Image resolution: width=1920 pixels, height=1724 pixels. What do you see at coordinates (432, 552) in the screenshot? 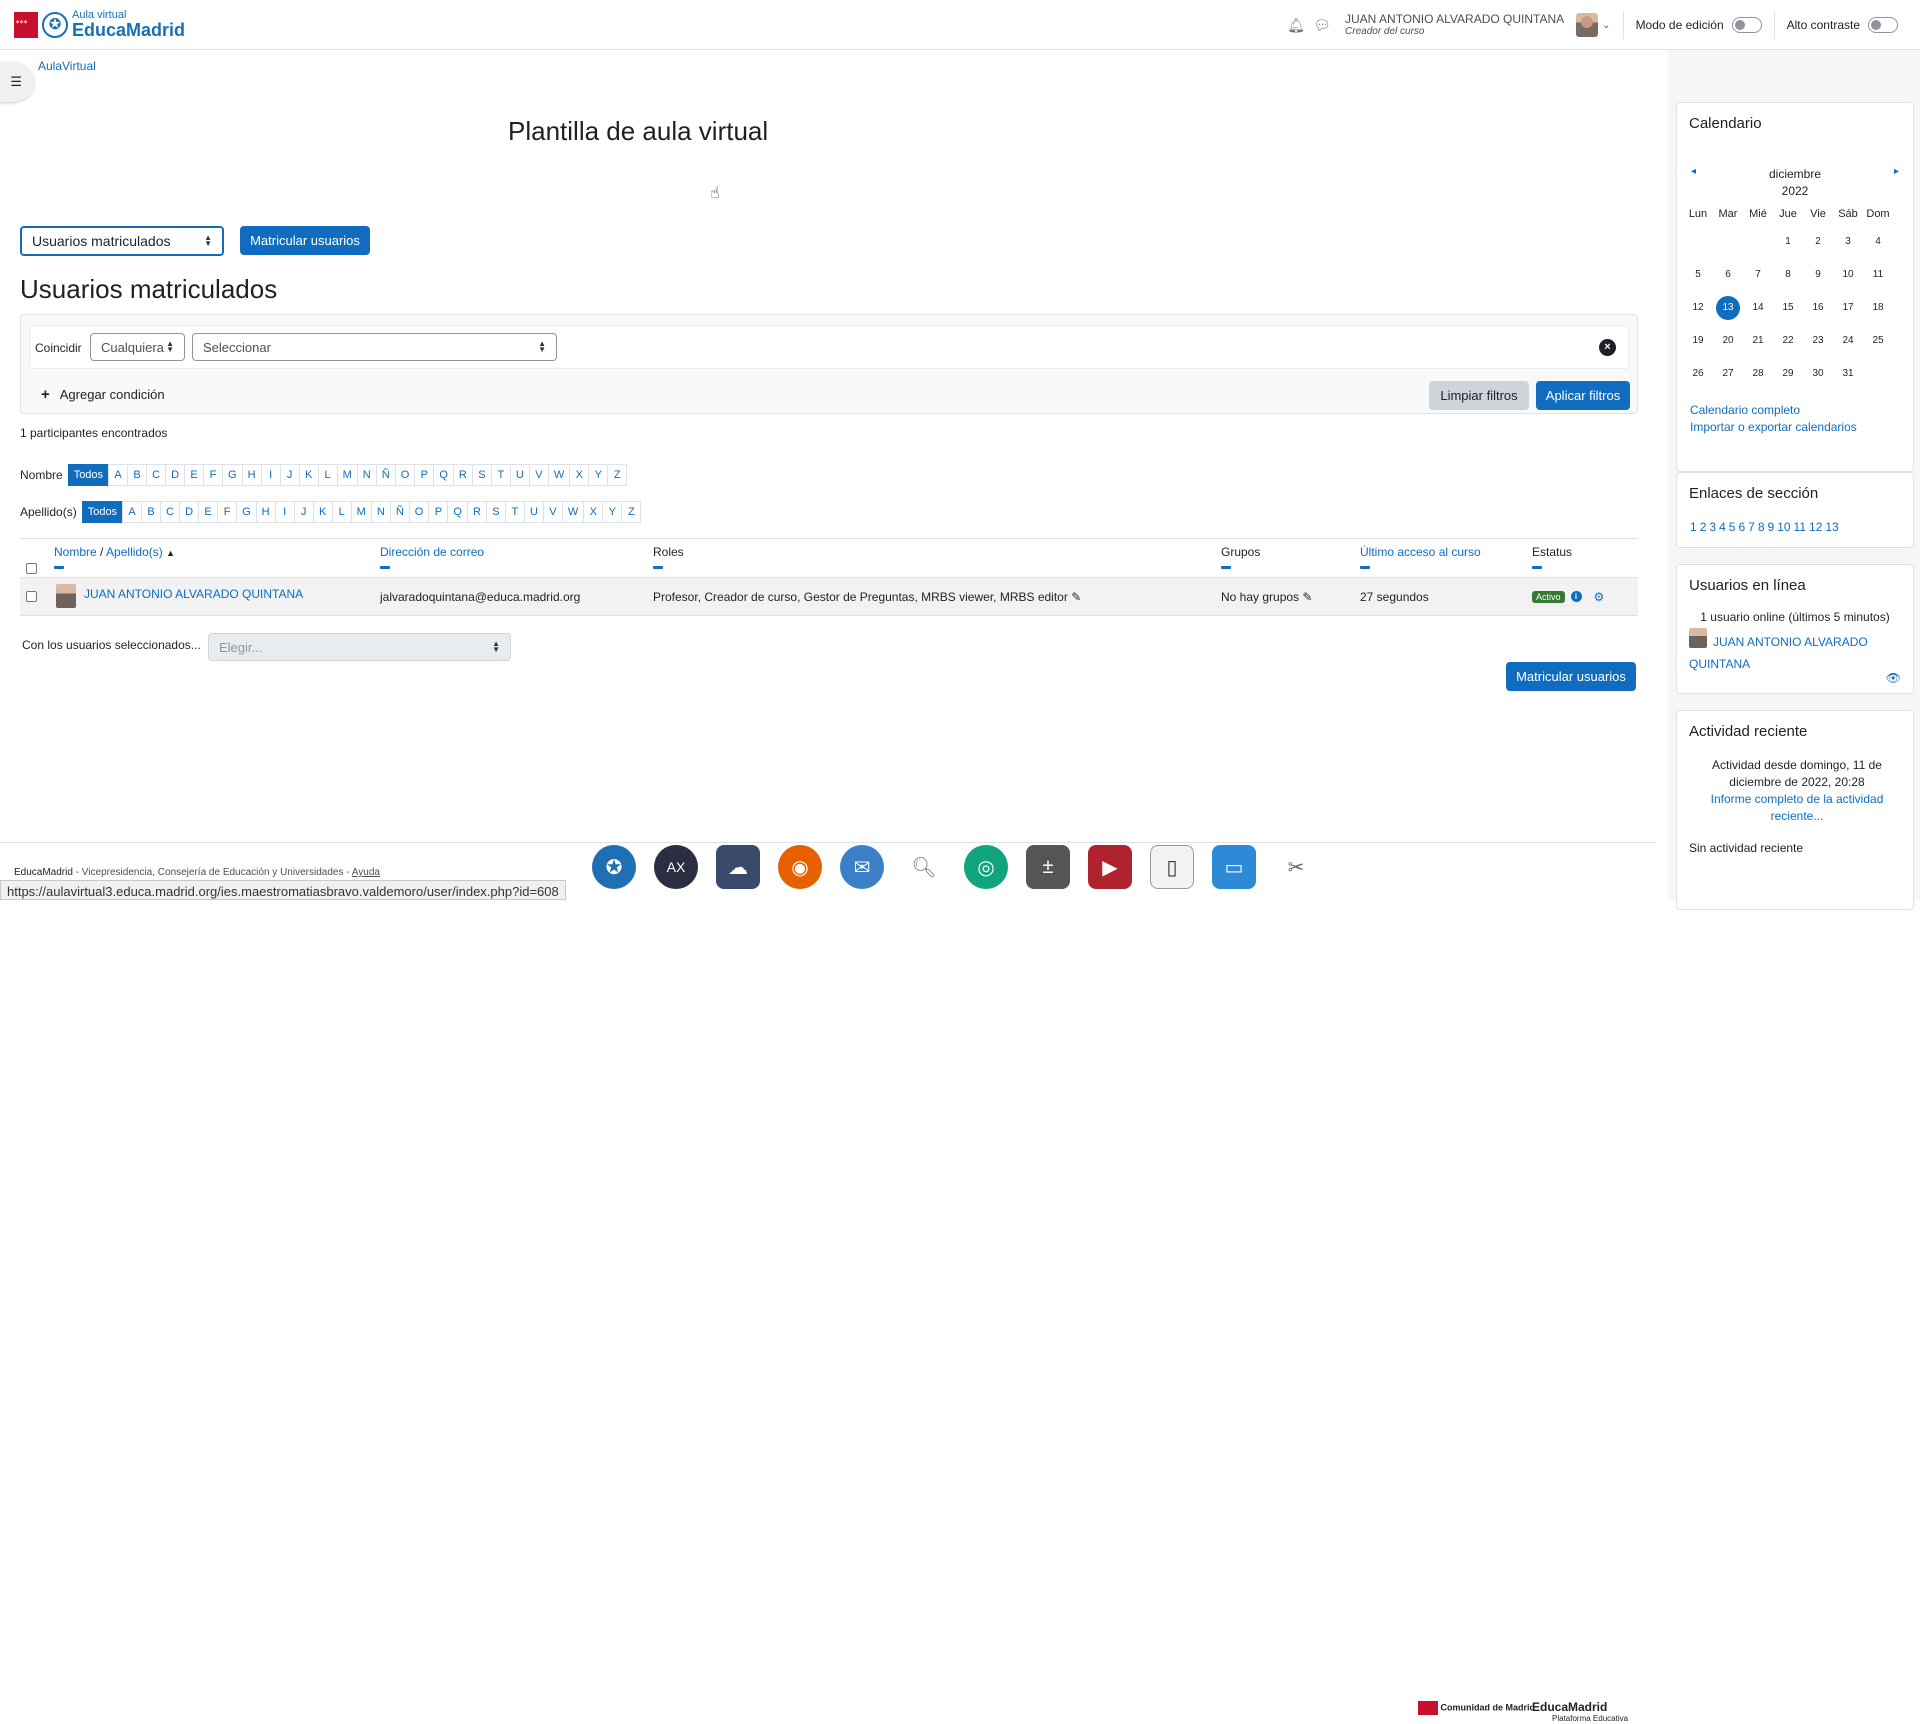
I see `sort-email-link: Dirección de correo` at bounding box center [432, 552].